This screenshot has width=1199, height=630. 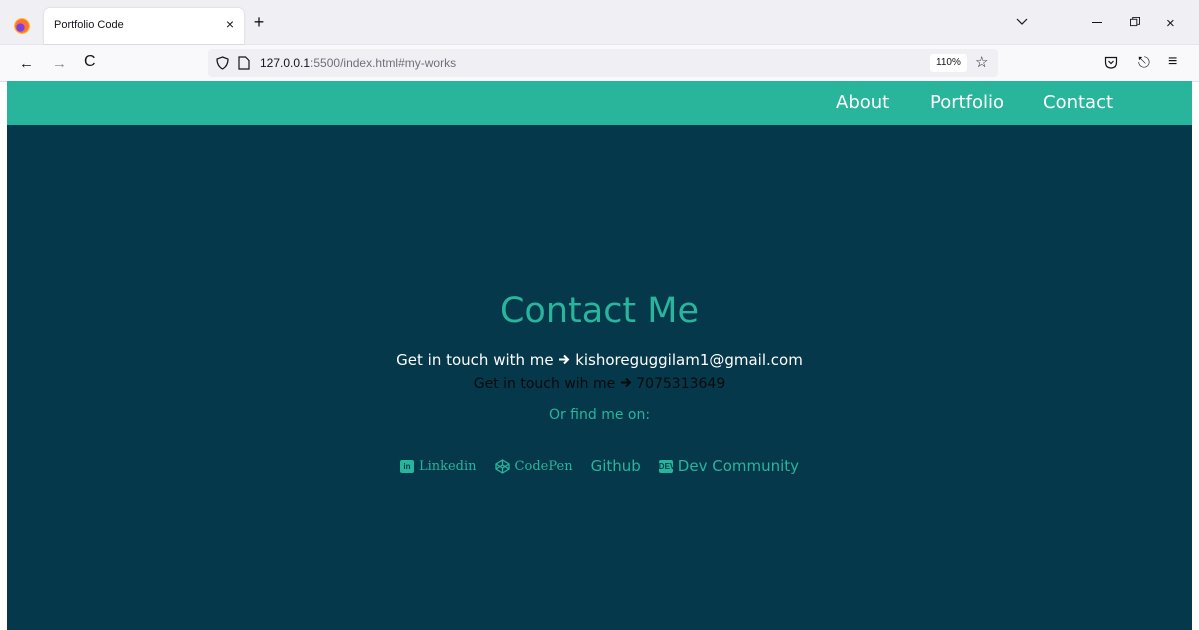 What do you see at coordinates (22, 26) in the screenshot?
I see `firefox-logo-icon` at bounding box center [22, 26].